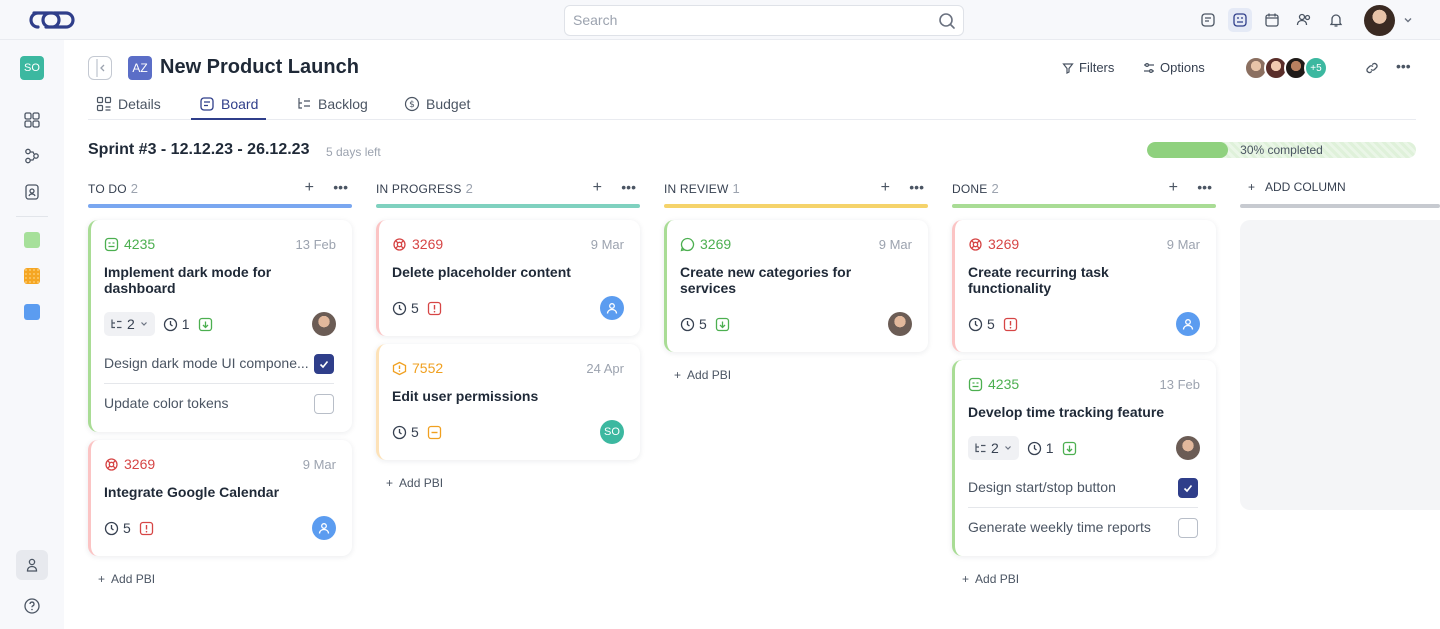  I want to click on workflow-icon, so click(32, 156).